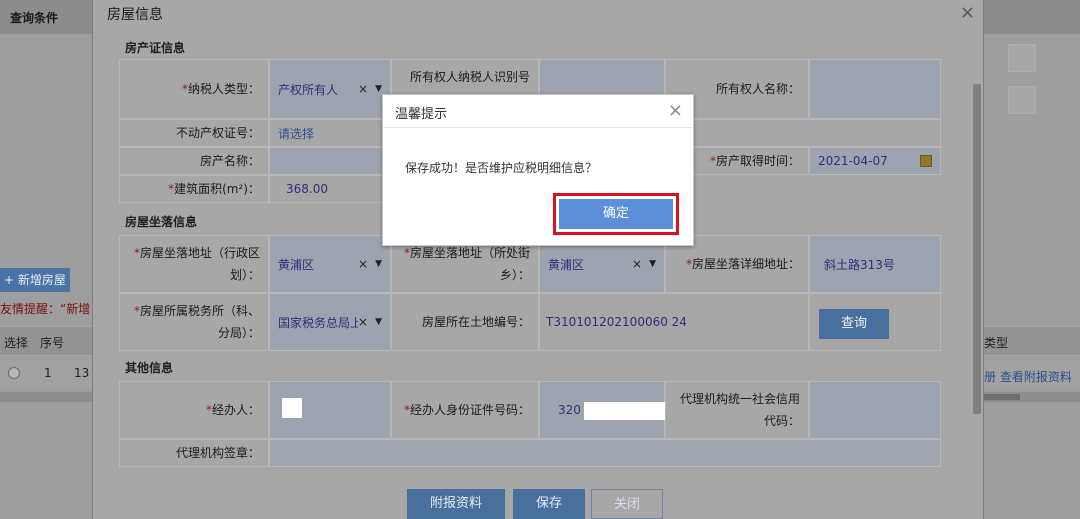 This screenshot has width=1080, height=519. Describe the element at coordinates (1002, 397) in the screenshot. I see `scrollbar-thumb` at that location.